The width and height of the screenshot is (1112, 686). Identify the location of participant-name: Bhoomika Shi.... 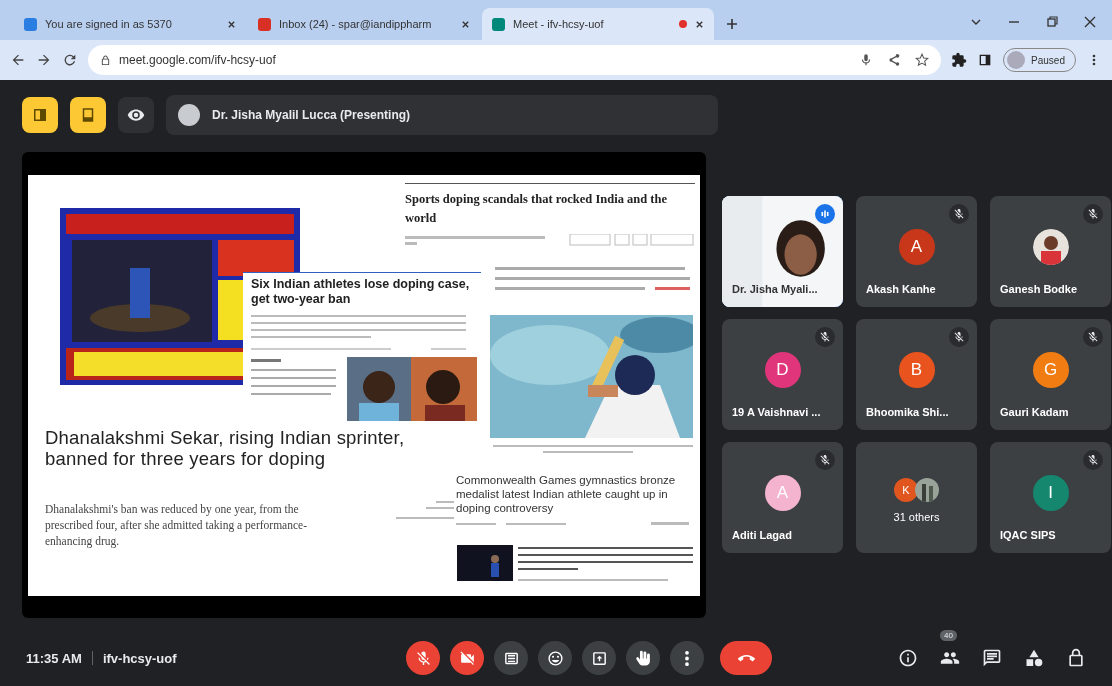
(907, 411).